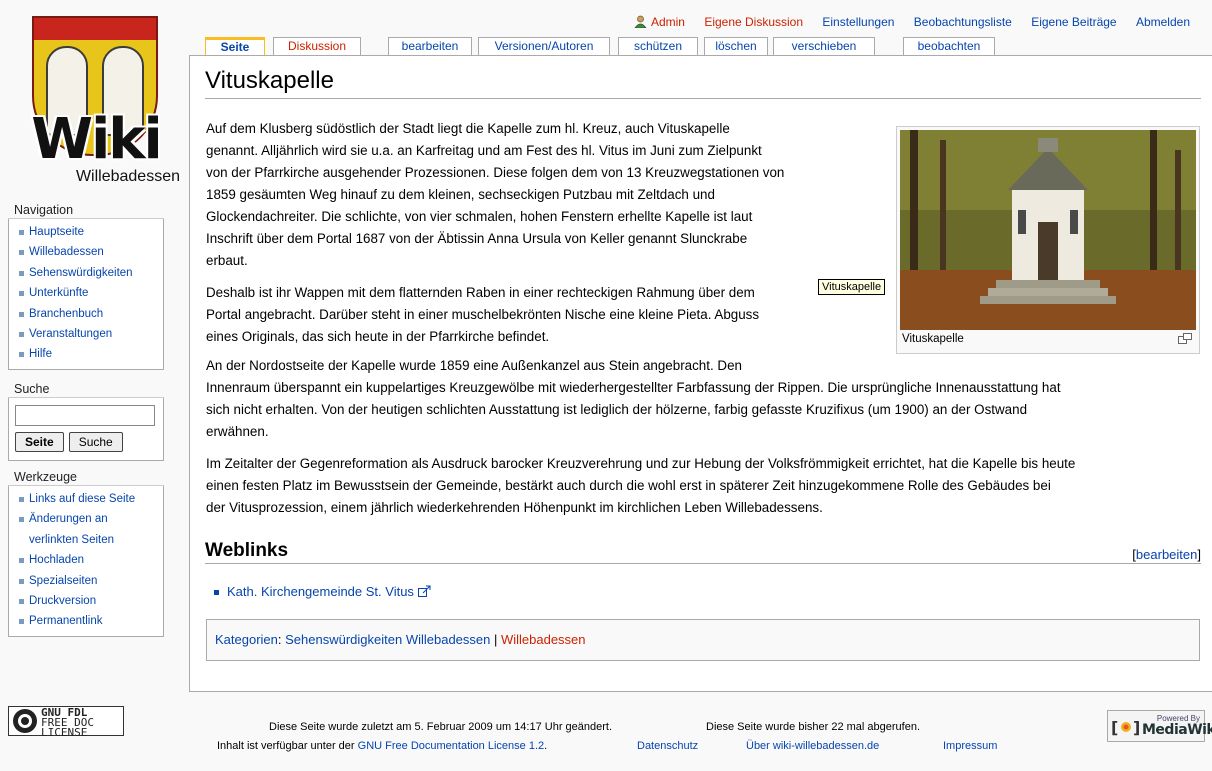  What do you see at coordinates (858, 22) in the screenshot?
I see `preferences-link: Einstellungen` at bounding box center [858, 22].